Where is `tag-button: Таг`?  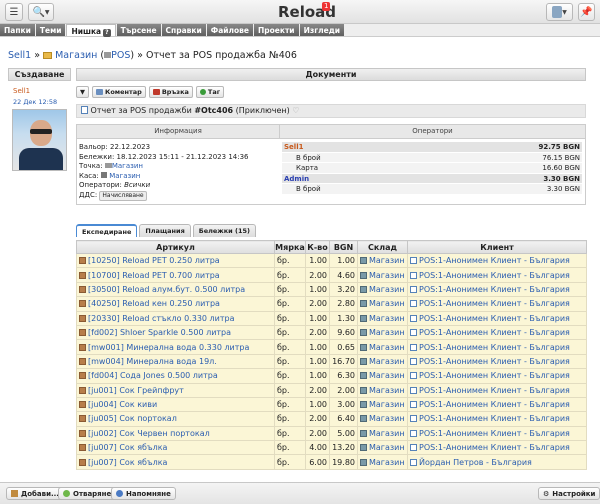 tag-button: Таг is located at coordinates (210, 92).